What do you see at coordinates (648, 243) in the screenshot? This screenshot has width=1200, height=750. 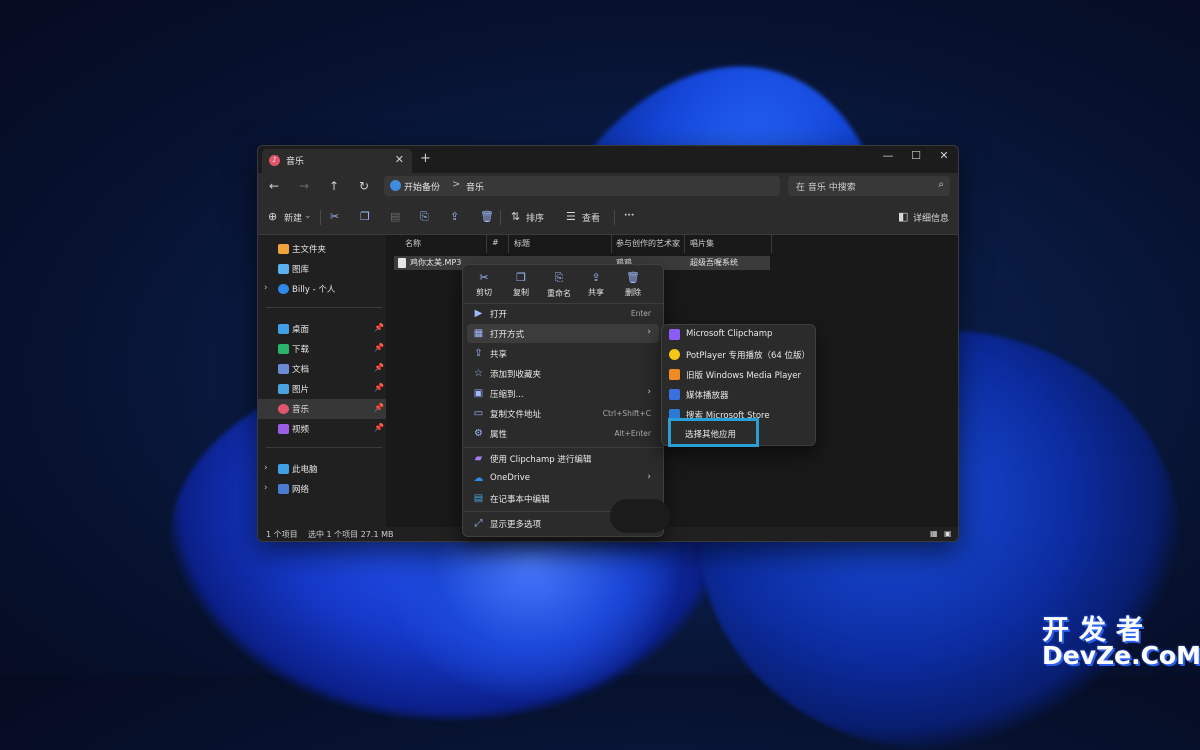 I see `column-header-artist: 参与创作的艺术家` at bounding box center [648, 243].